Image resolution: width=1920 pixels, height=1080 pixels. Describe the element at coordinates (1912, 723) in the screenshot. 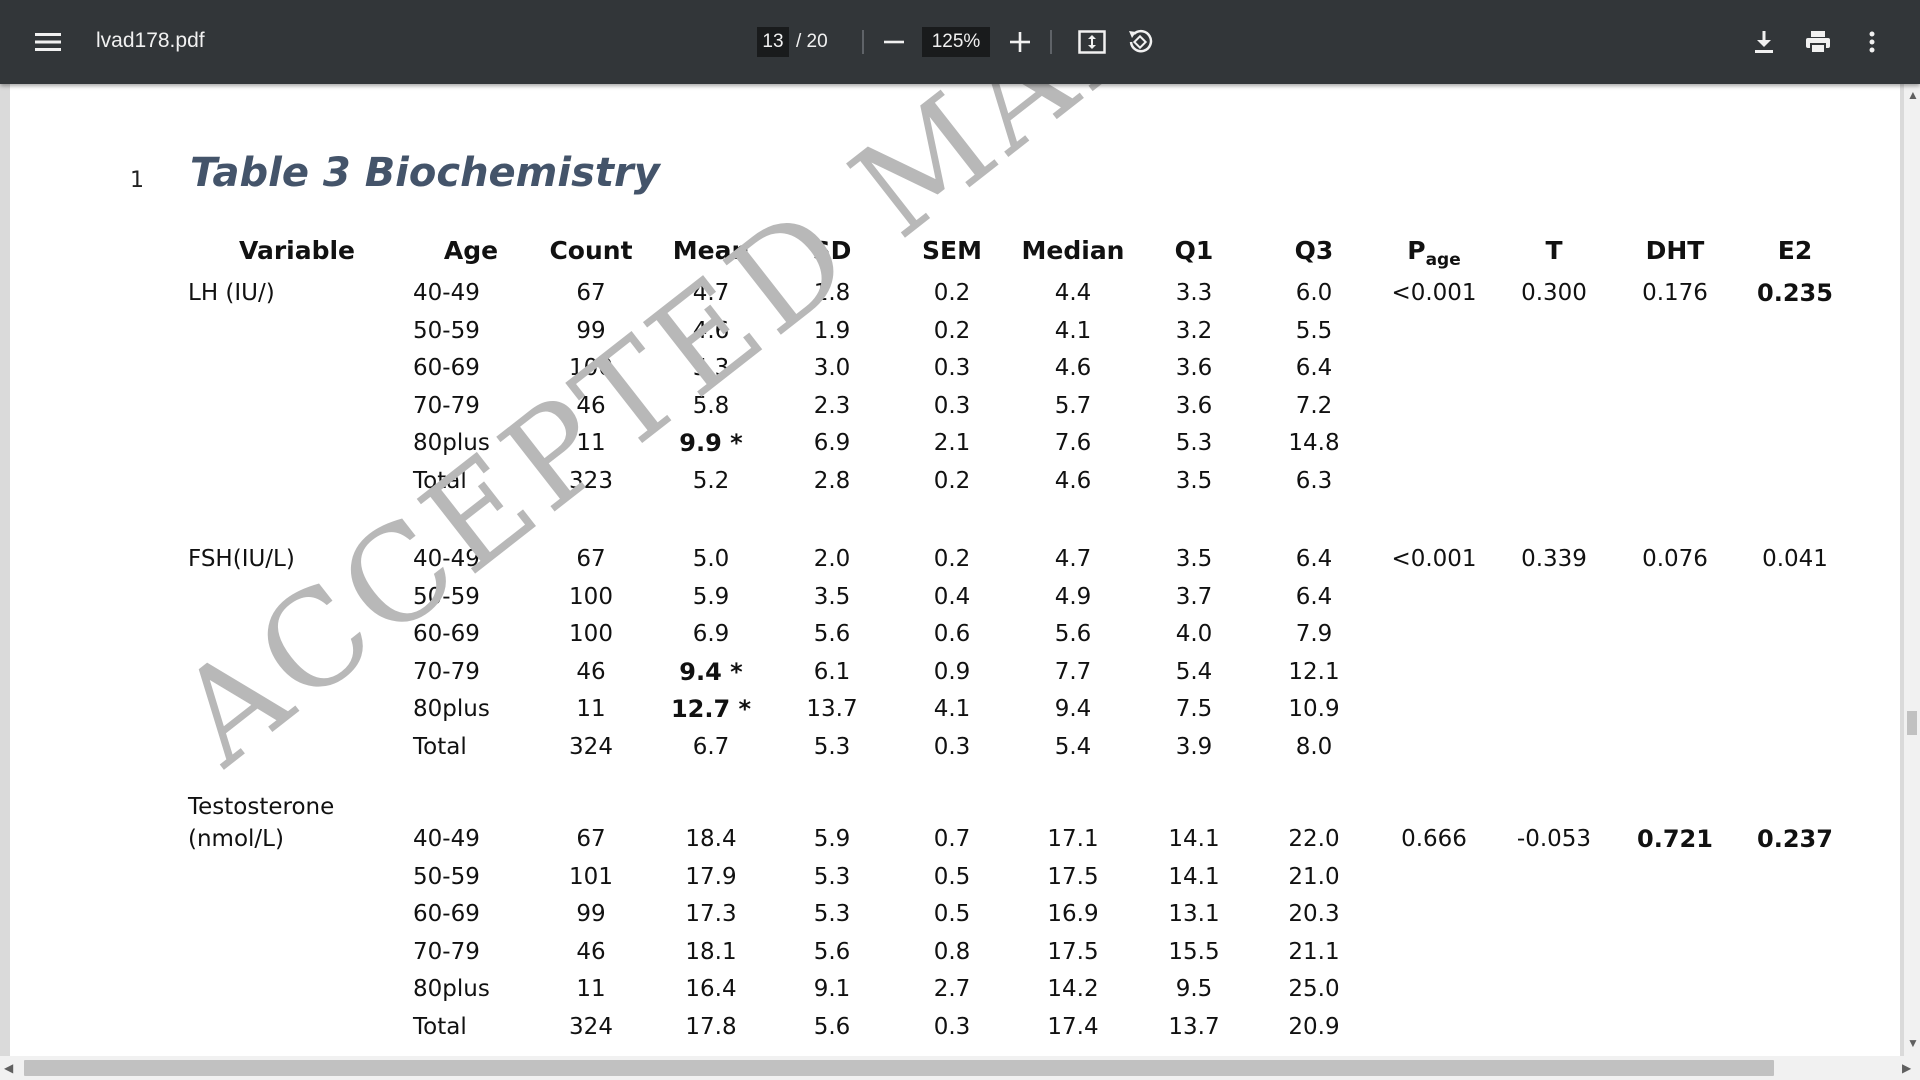

I see `vertical-scroll-thumb` at that location.